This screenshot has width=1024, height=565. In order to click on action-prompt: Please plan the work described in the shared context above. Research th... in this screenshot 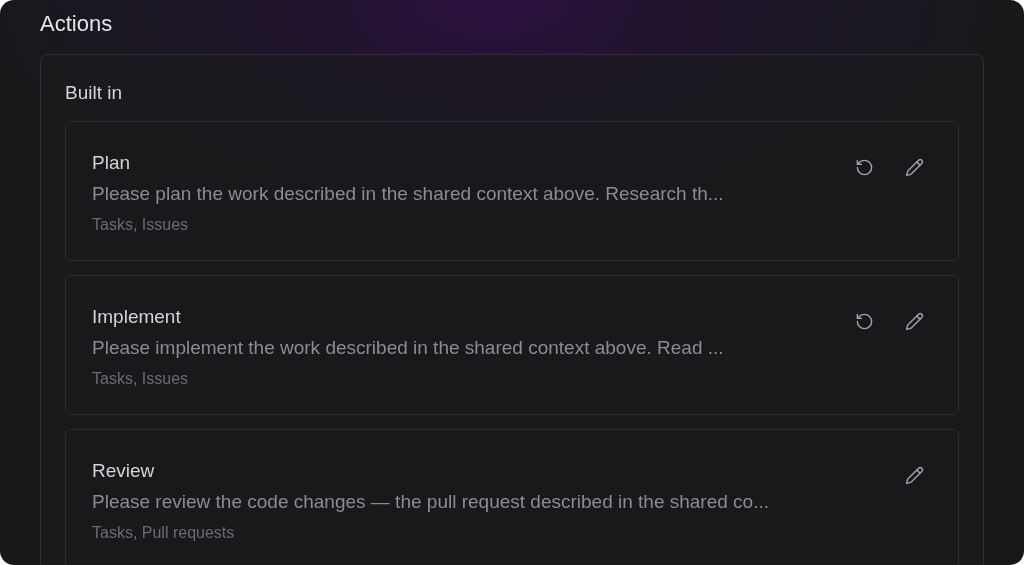, I will do `click(408, 194)`.